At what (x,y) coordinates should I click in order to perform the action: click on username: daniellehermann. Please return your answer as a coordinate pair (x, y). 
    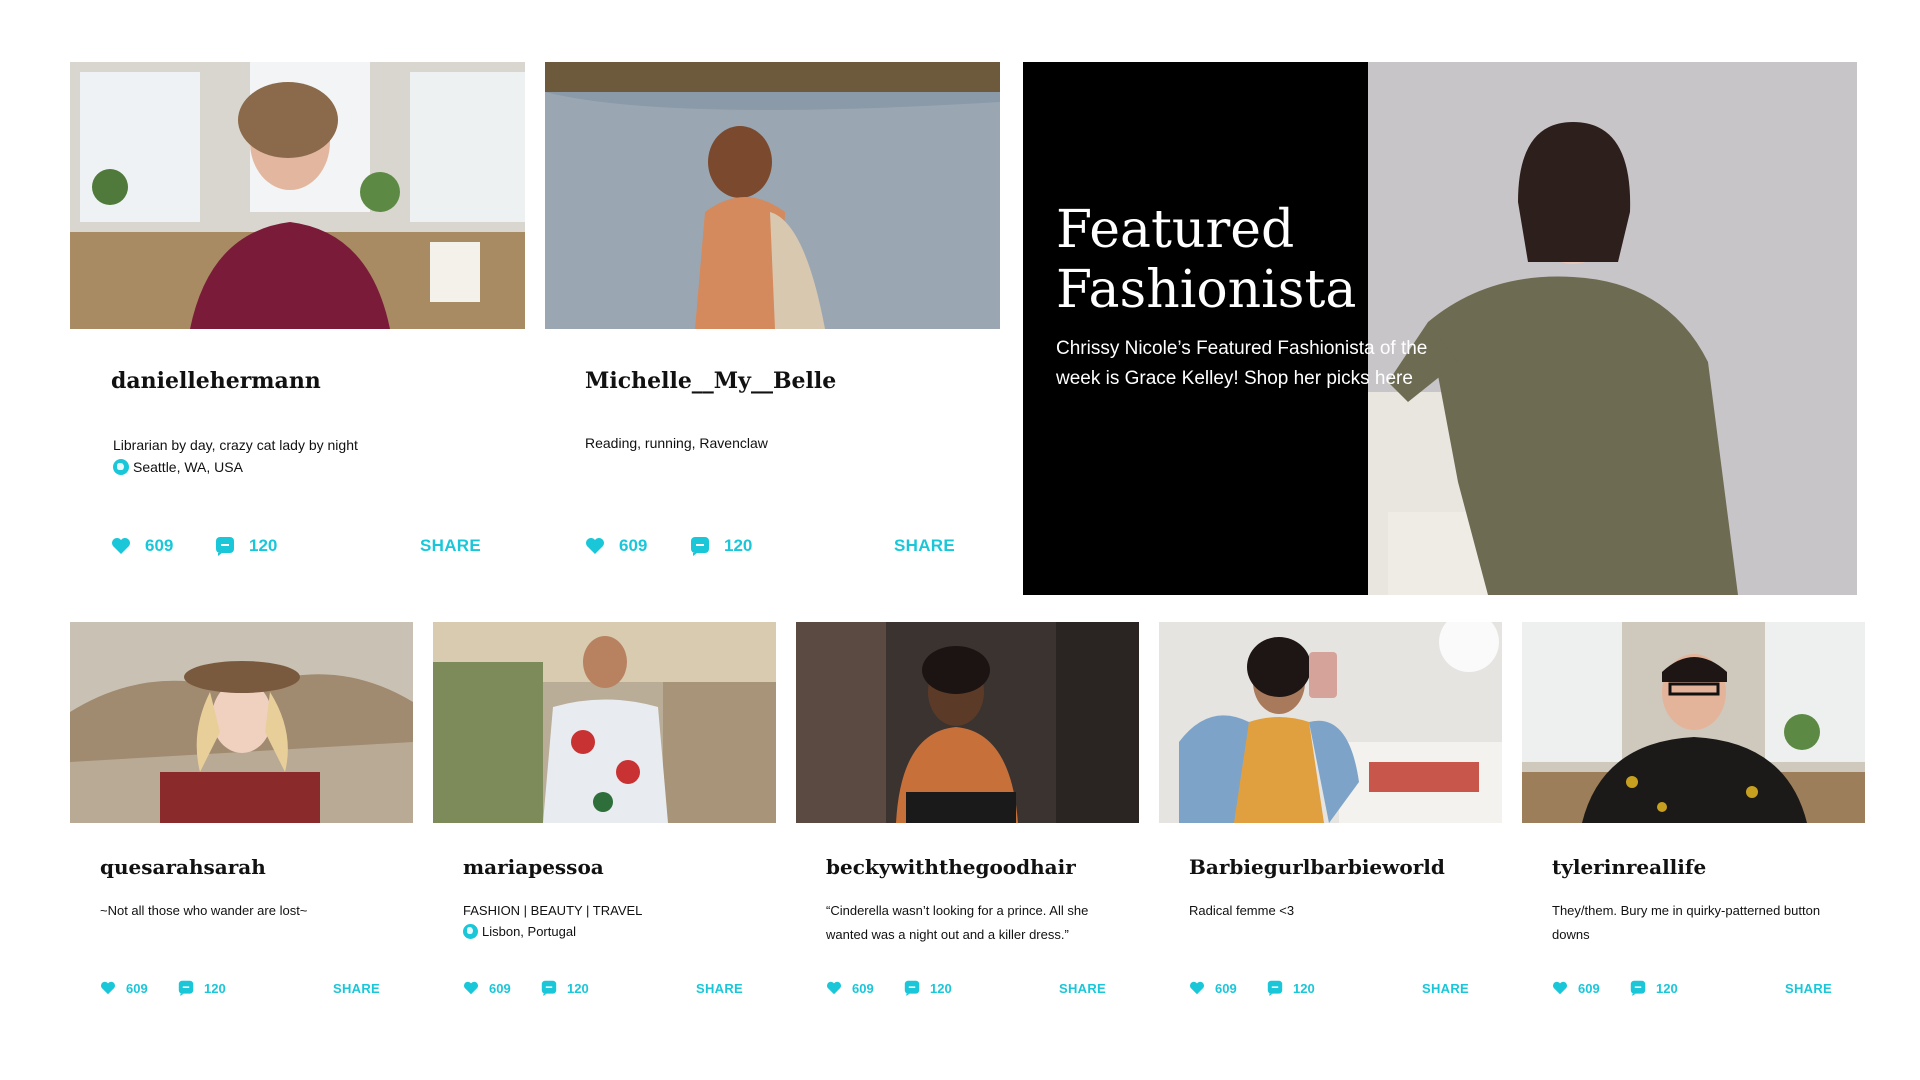
    Looking at the image, I should click on (216, 381).